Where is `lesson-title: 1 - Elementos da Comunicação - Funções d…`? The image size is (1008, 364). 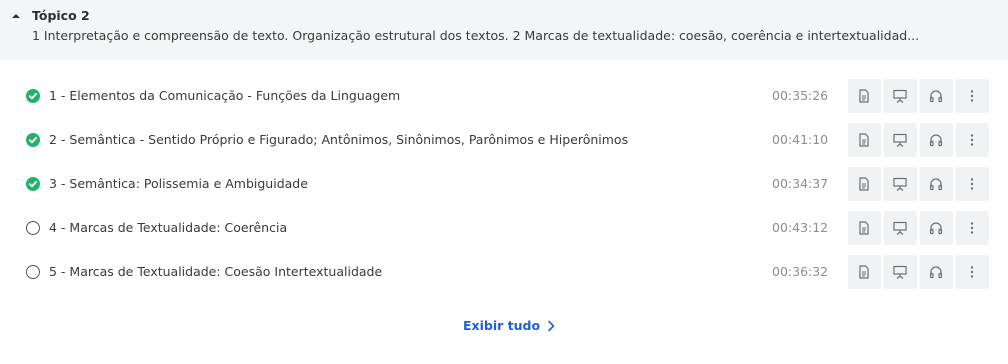
lesson-title: 1 - Elementos da Comunicação - Funções d… is located at coordinates (224, 95).